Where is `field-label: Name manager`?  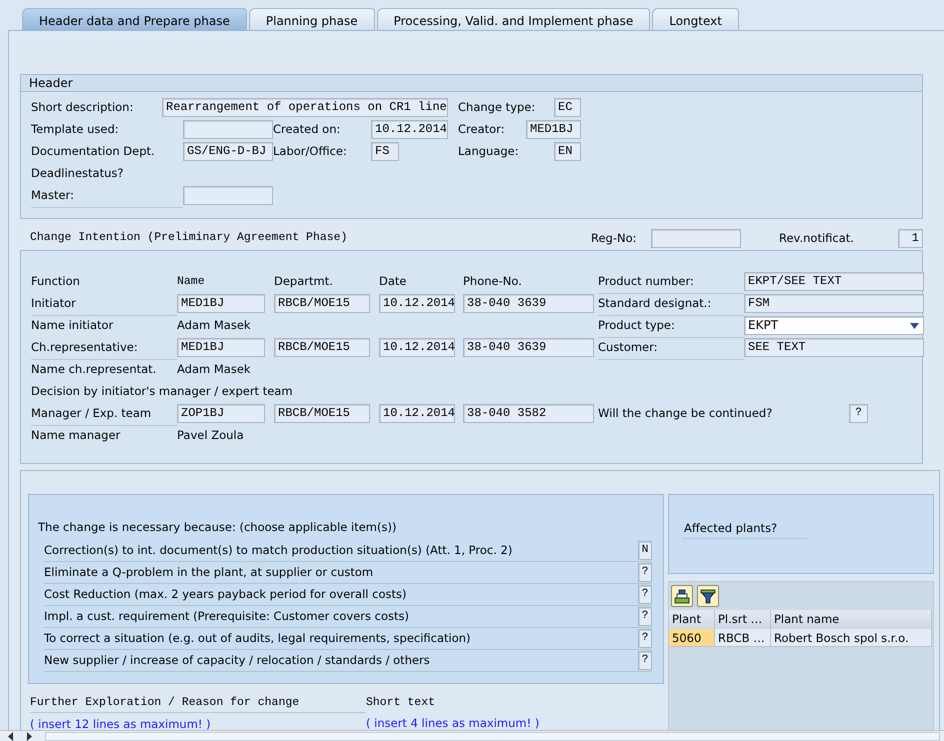 field-label: Name manager is located at coordinates (76, 435).